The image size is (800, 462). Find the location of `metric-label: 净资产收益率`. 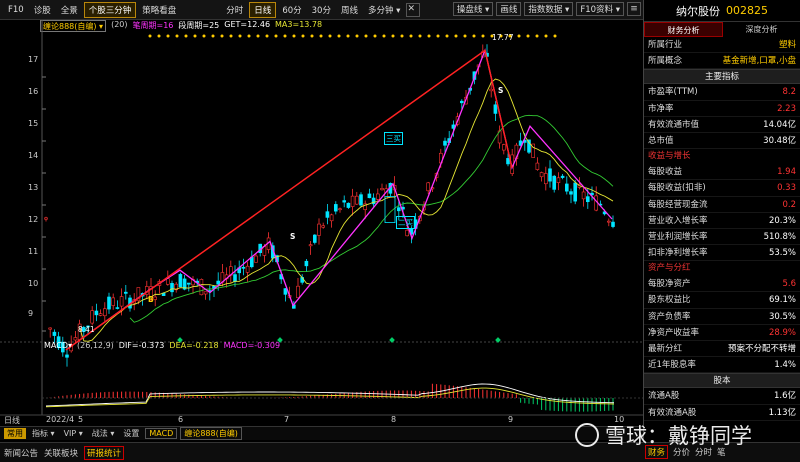

metric-label: 净资产收益率 is located at coordinates (674, 332).